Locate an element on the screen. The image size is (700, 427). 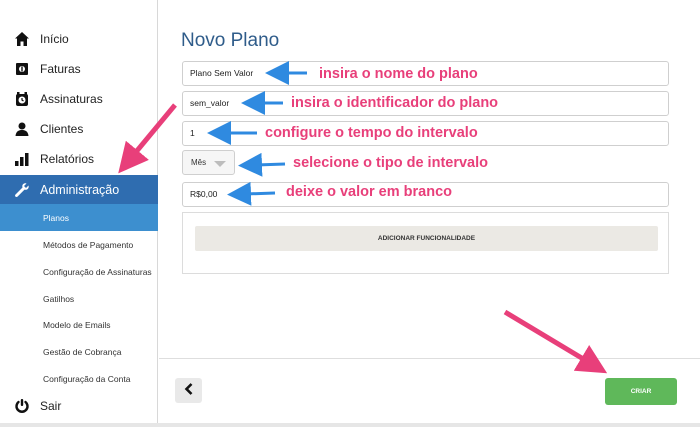
submenu-item-configuracao-assinaturas: Configuração de Assinaturas is located at coordinates (79, 271).